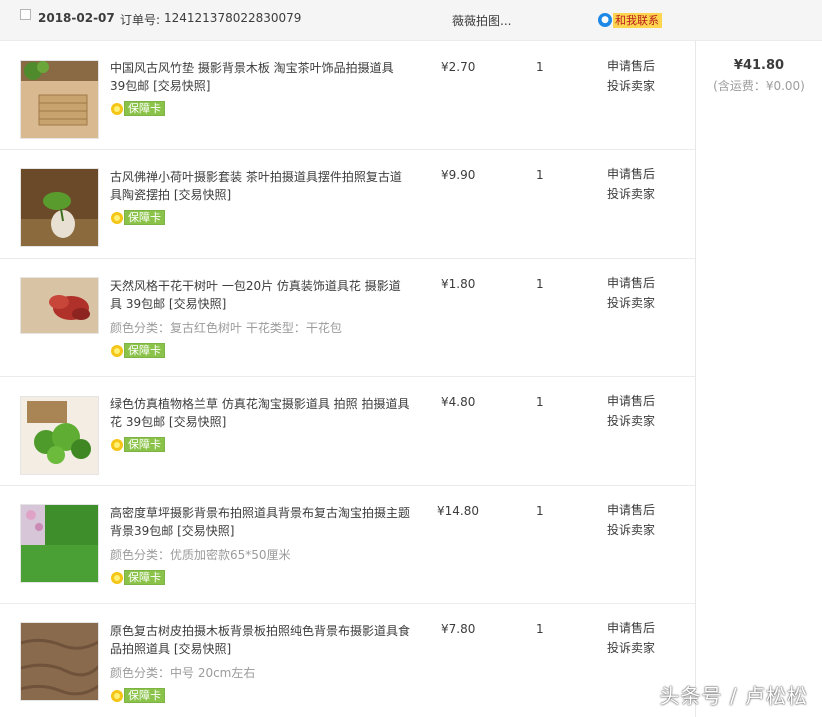 The image size is (822, 717). What do you see at coordinates (140, 20) in the screenshot?
I see `order-number-label: 订单号:` at bounding box center [140, 20].